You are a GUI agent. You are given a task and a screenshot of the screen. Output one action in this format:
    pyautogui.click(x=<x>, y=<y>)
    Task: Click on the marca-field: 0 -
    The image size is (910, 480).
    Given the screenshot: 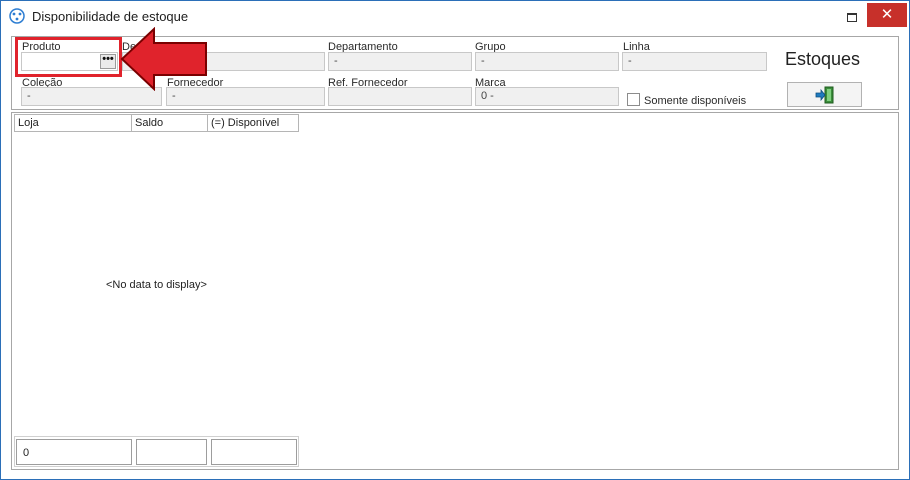 What is the action you would take?
    pyautogui.click(x=547, y=96)
    